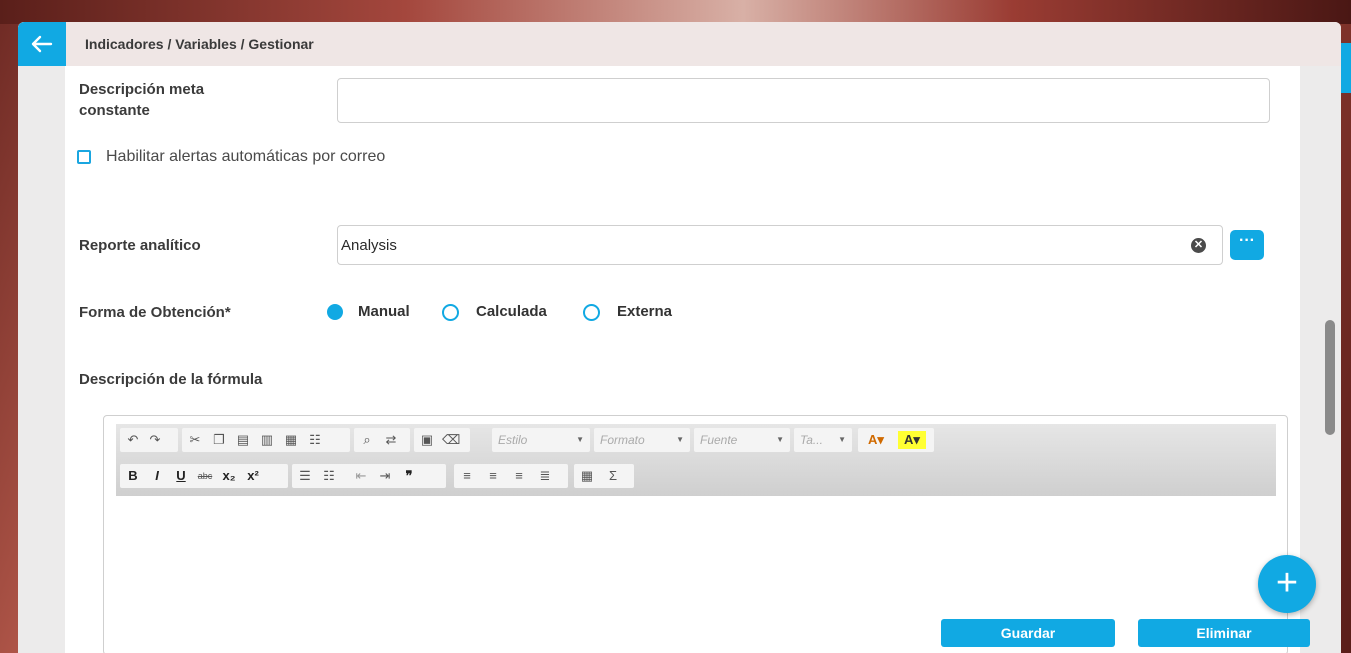 This screenshot has width=1351, height=653. What do you see at coordinates (142, 100) in the screenshot?
I see `meta-description-label: Descripción meta constante` at bounding box center [142, 100].